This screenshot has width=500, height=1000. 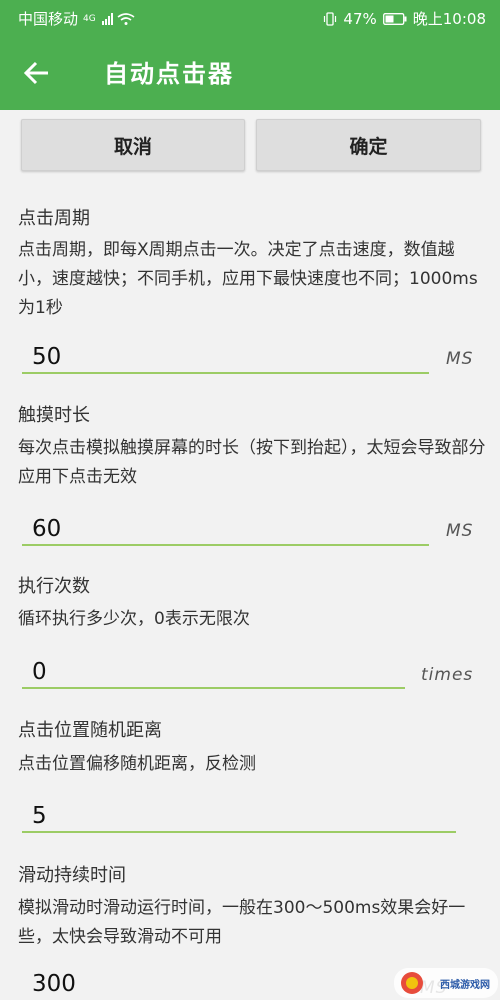 I want to click on carrier-name: 中国移动, so click(x=48, y=19).